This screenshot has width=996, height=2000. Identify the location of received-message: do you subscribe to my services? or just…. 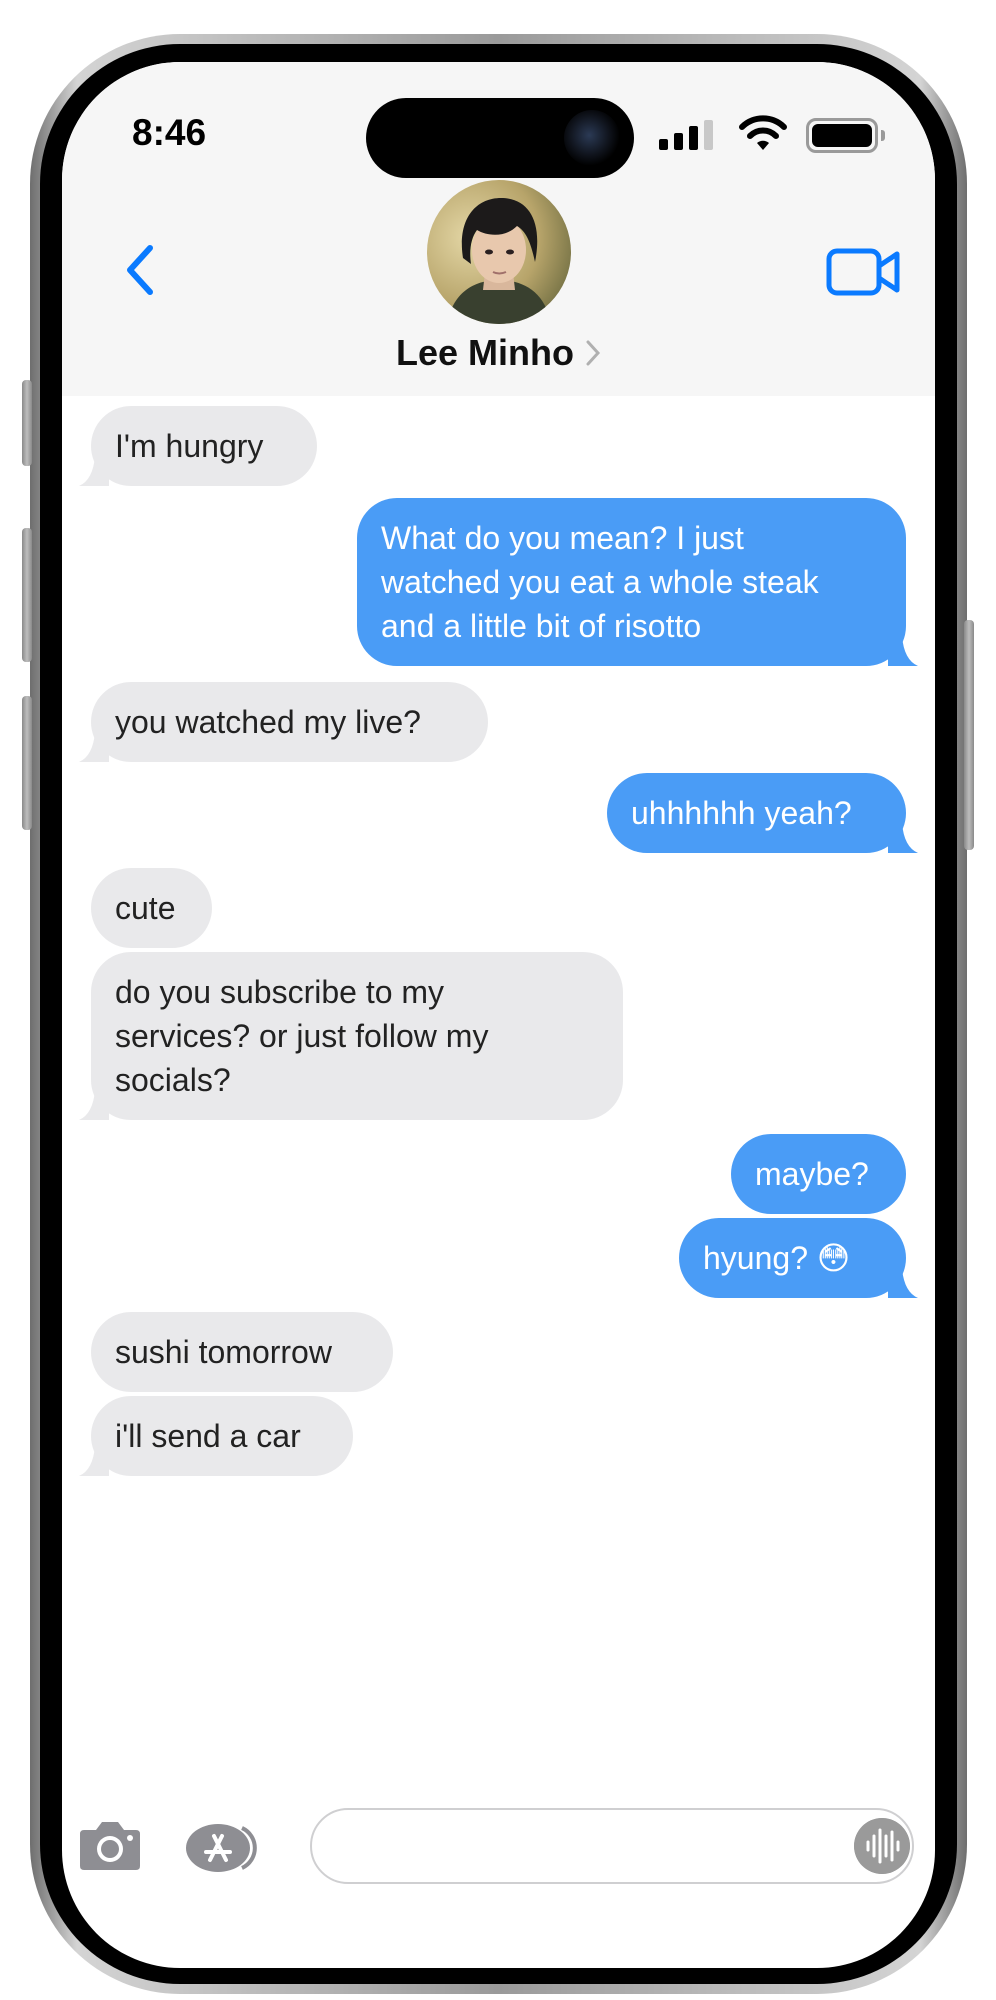
(351, 1036).